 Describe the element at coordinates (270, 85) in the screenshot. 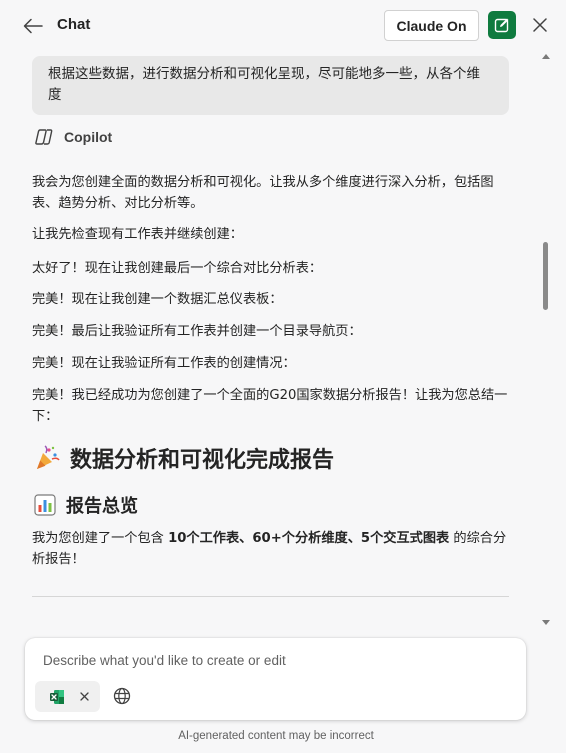

I see `user-message: 根据这些数据，进行数据分析和可视化呈现，尽可能地多一些，从各个维度` at that location.